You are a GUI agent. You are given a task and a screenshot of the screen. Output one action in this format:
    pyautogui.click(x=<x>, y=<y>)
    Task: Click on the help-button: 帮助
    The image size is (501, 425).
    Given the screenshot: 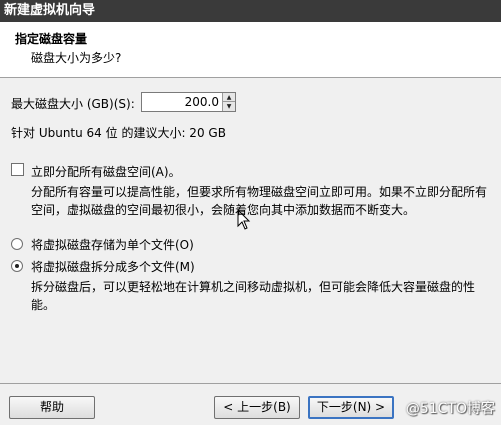 What is the action you would take?
    pyautogui.click(x=52, y=407)
    